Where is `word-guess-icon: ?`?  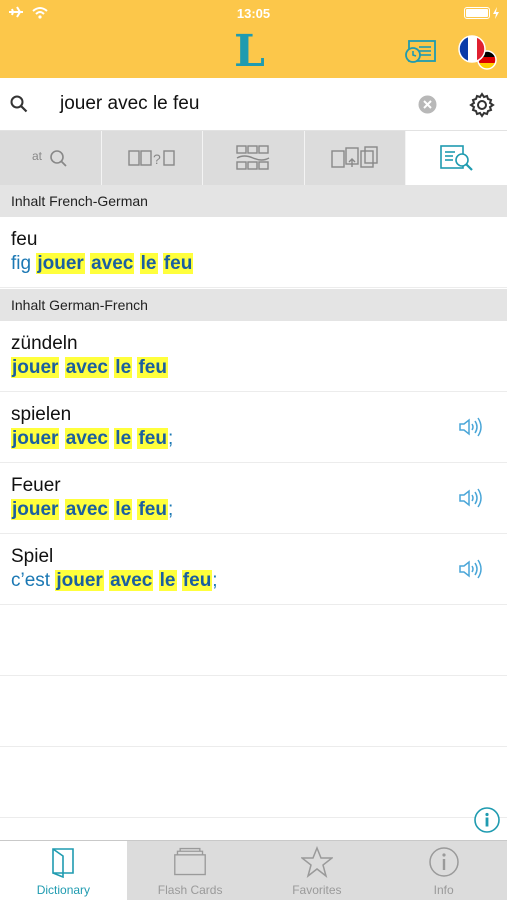
word-guess-icon: ? is located at coordinates (151, 158).